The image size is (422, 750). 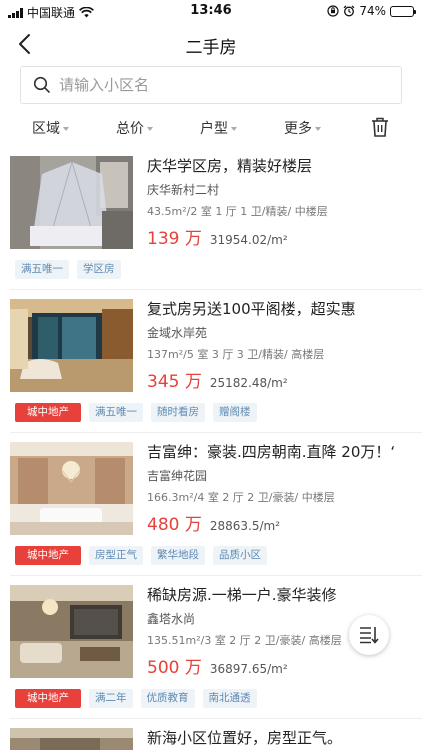 What do you see at coordinates (177, 476) in the screenshot?
I see `listing-community: 吉富绅花园` at bounding box center [177, 476].